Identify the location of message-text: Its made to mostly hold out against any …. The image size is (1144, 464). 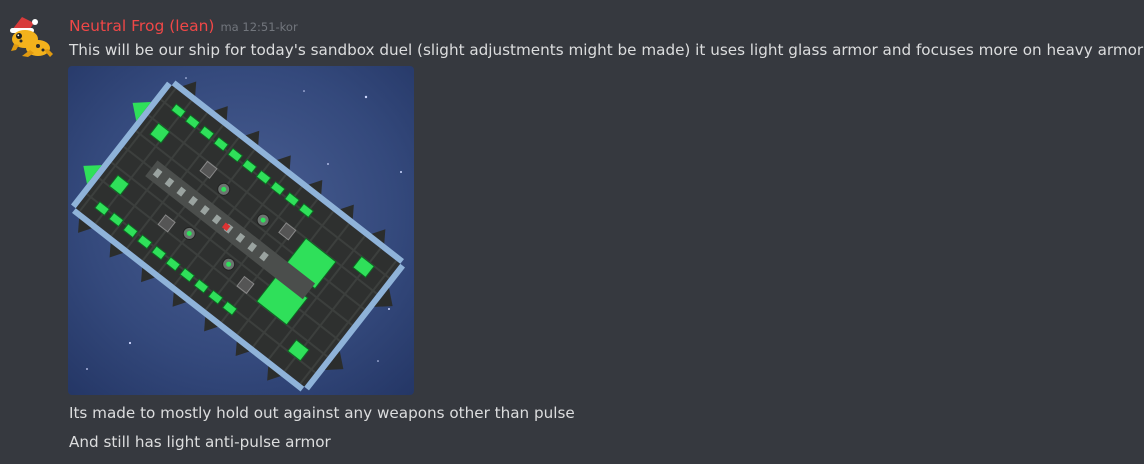
(322, 413).